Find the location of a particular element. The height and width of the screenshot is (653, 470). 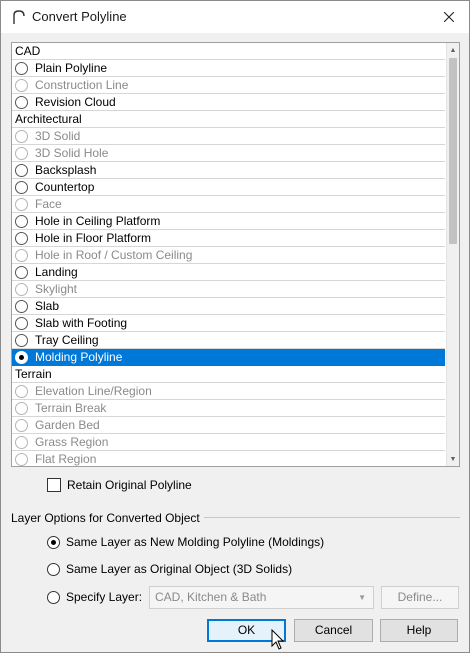

close-button is located at coordinates (449, 17).